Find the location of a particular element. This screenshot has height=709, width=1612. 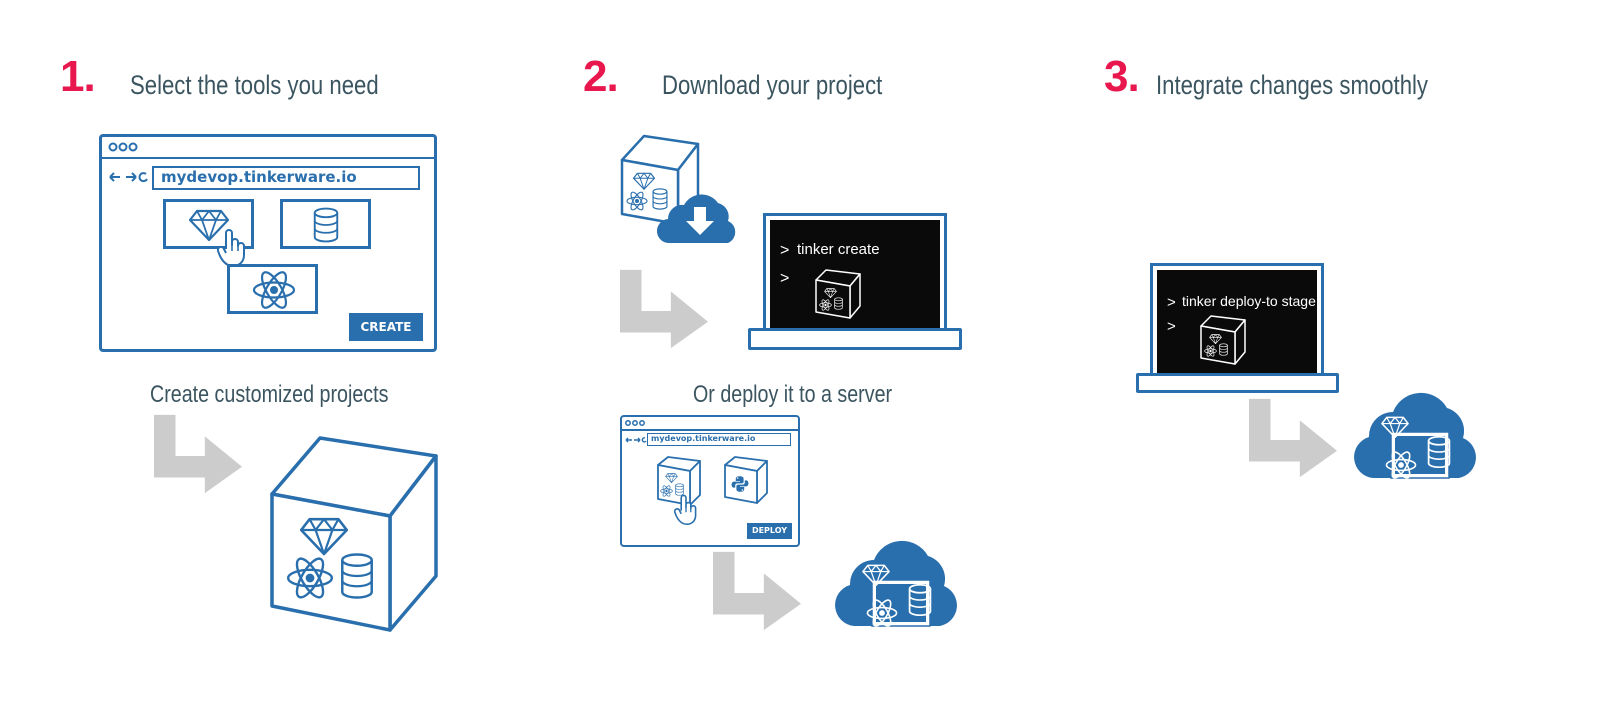

tool-tile-database is located at coordinates (325, 224).